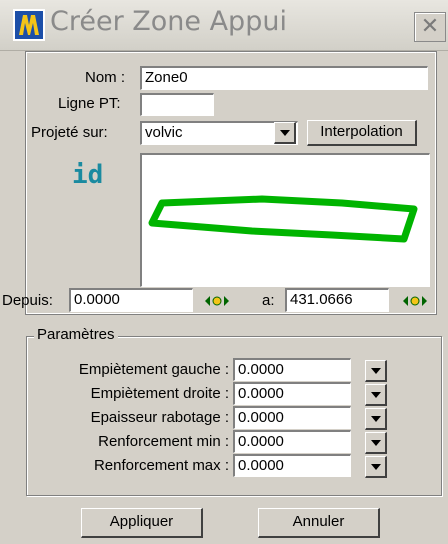  Describe the element at coordinates (284, 78) in the screenshot. I see `nom-input: Zone0` at that location.